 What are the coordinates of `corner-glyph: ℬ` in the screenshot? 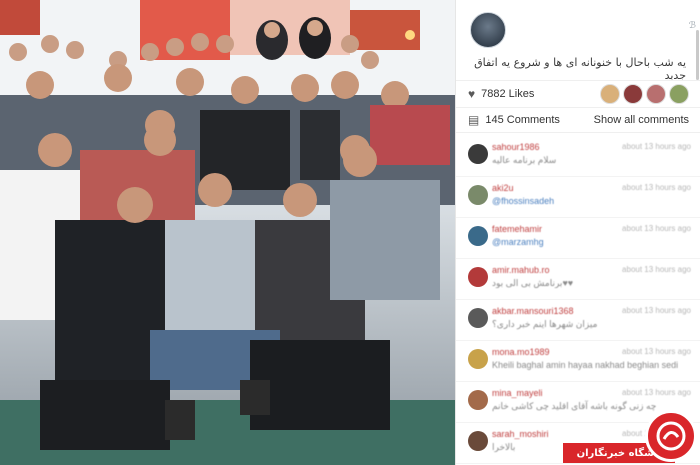 It's located at (692, 25).